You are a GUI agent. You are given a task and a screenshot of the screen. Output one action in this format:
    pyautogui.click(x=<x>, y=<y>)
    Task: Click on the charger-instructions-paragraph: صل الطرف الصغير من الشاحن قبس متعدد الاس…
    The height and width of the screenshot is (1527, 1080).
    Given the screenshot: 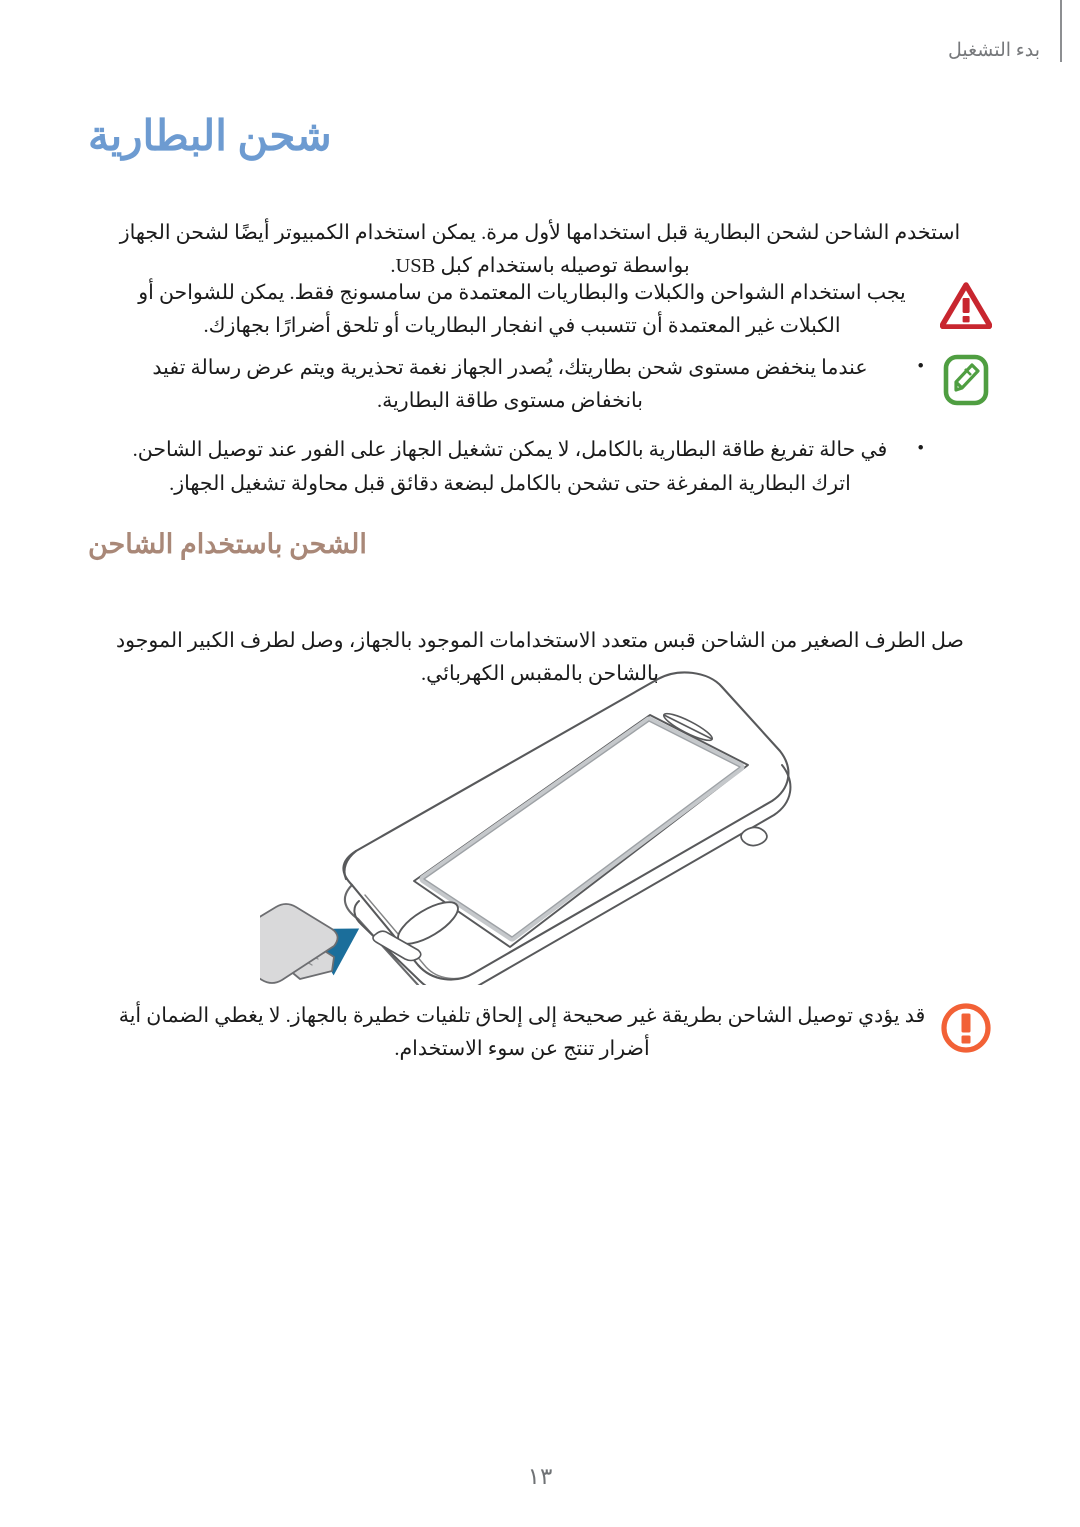 What is the action you would take?
    pyautogui.click(x=540, y=657)
    